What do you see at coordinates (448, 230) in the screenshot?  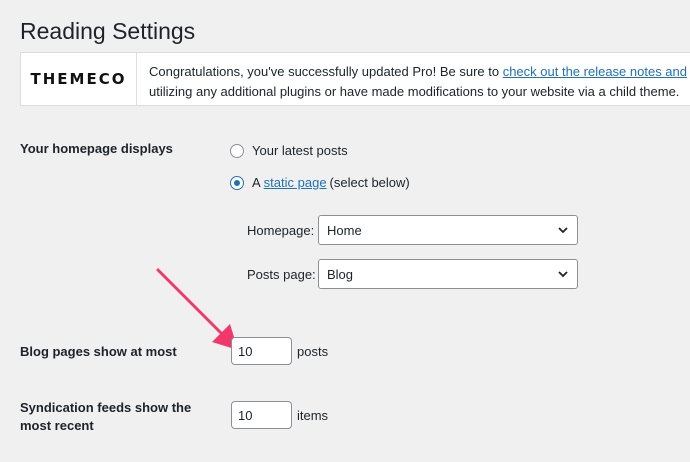 I see `homepage-select: Home` at bounding box center [448, 230].